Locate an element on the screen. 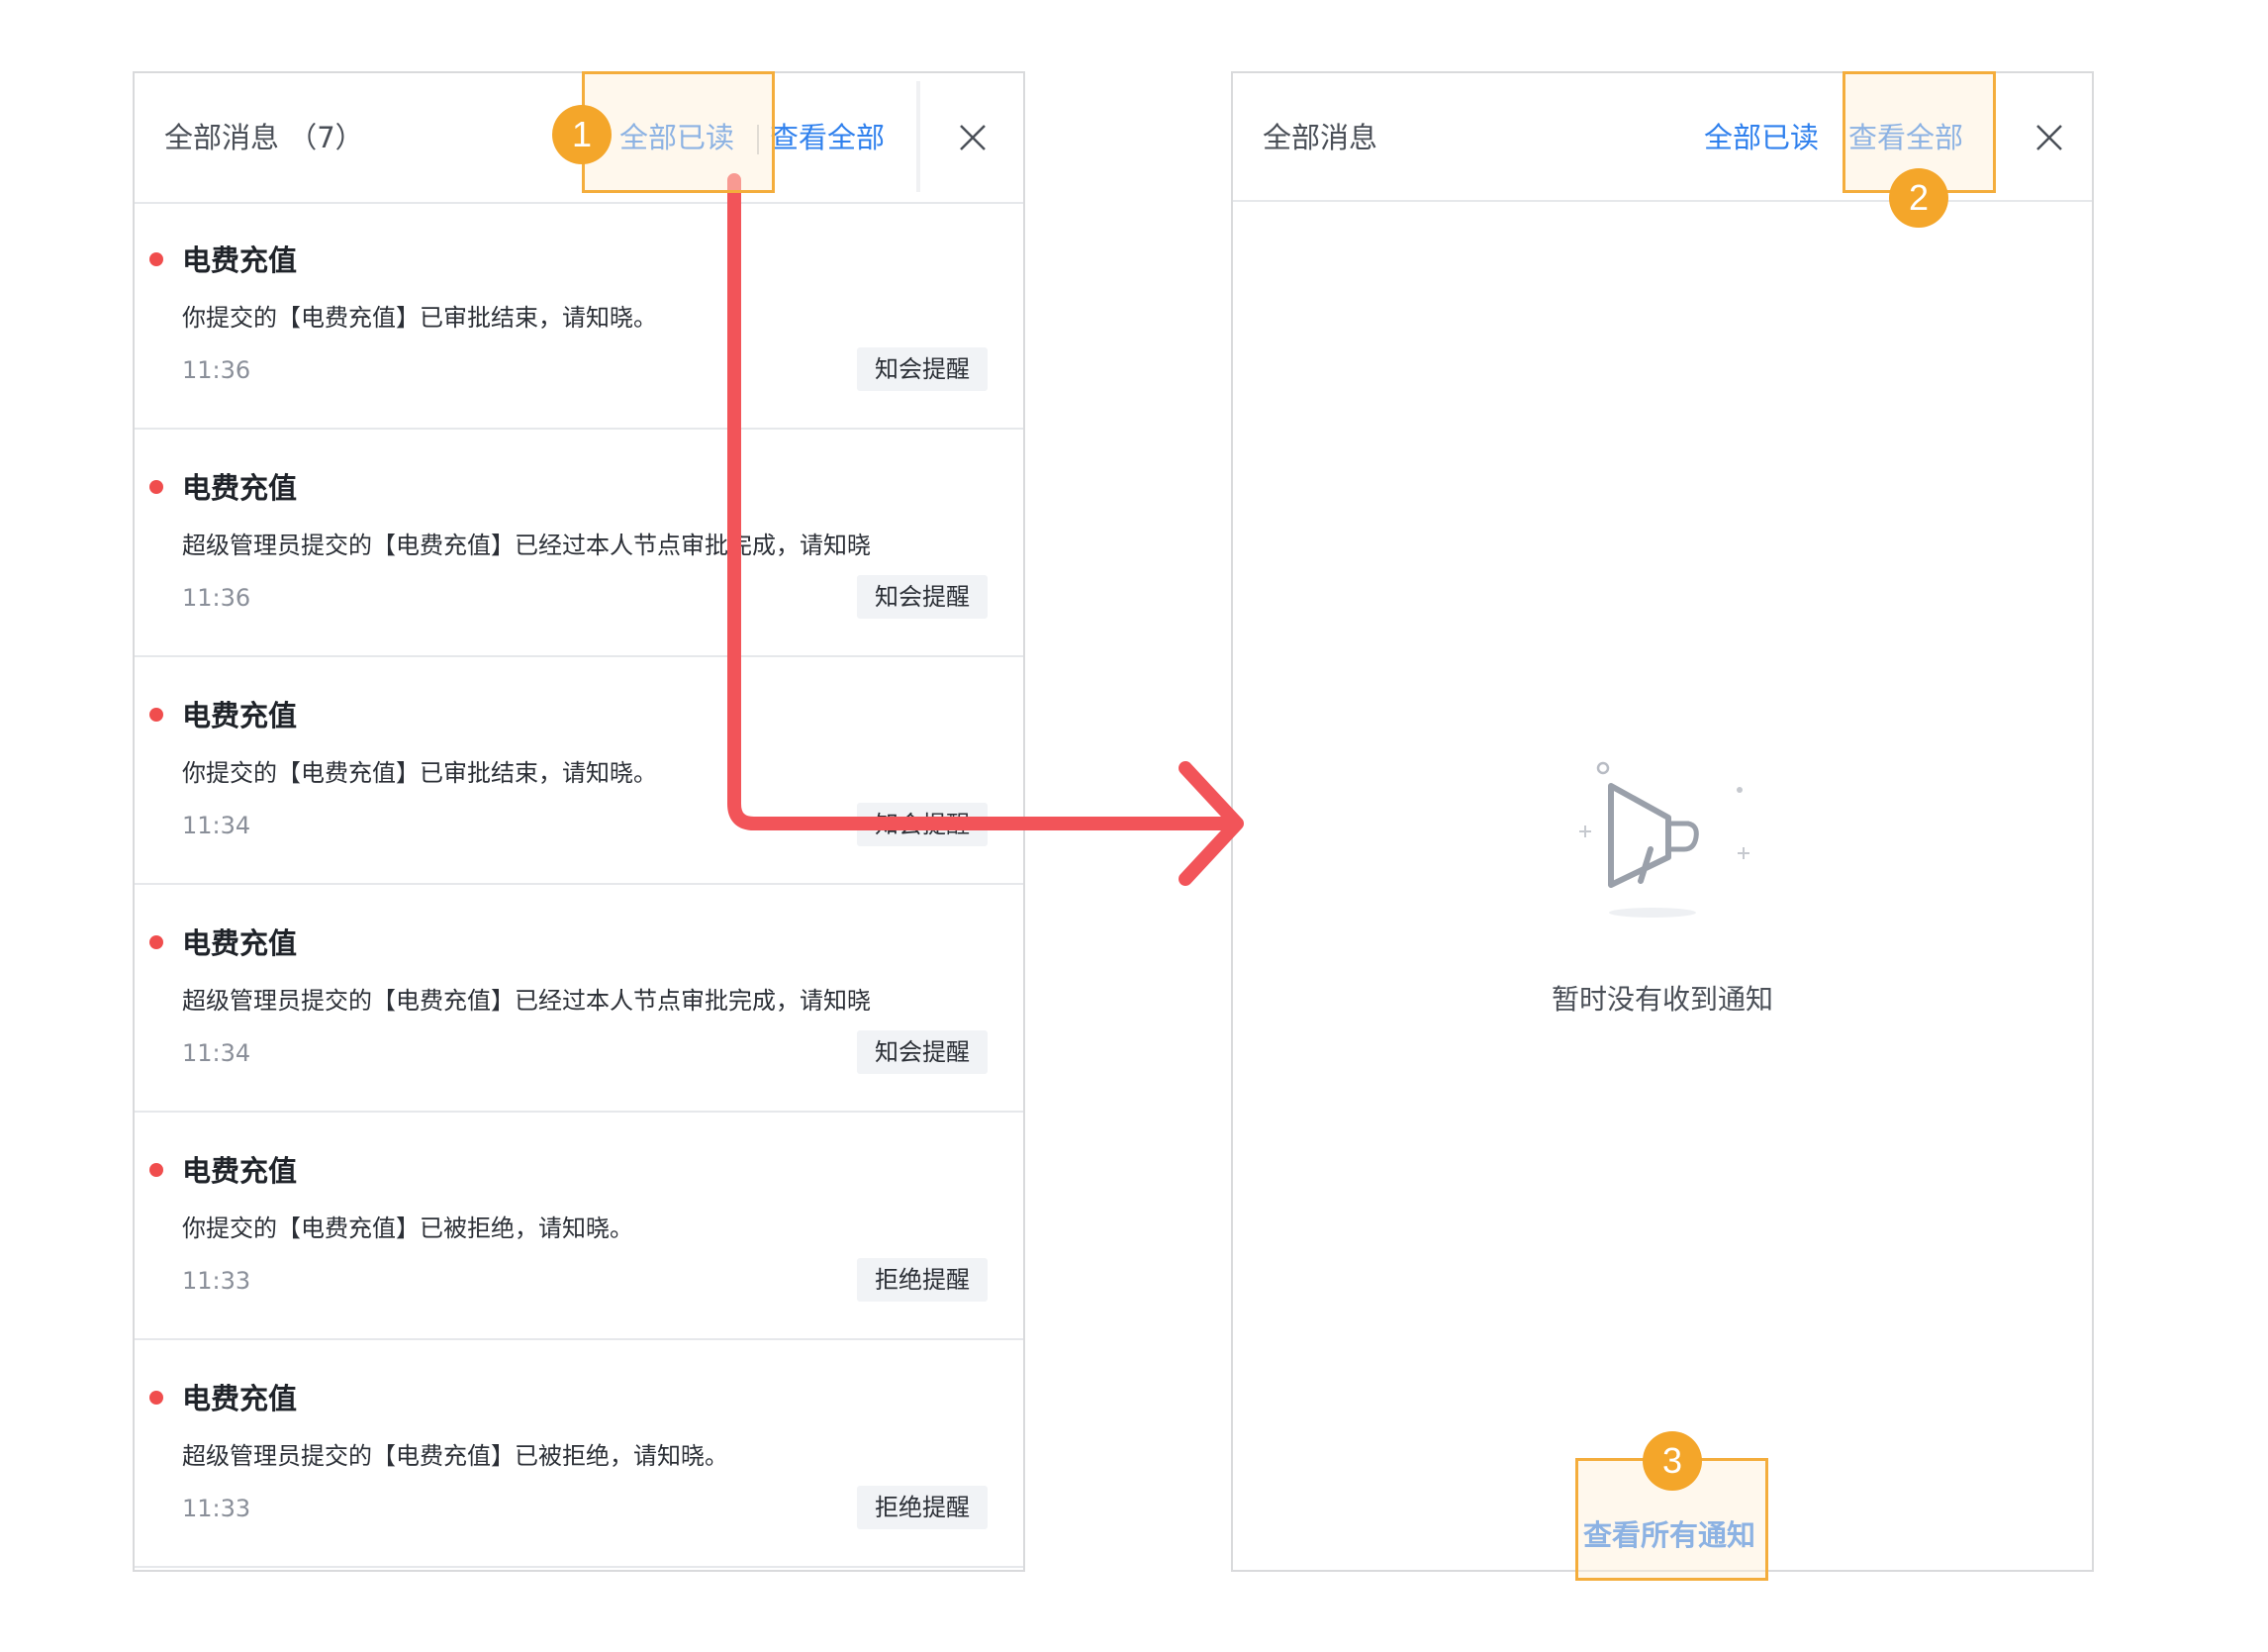 This screenshot has height=1652, width=2268. flow-arrow is located at coordinates (986, 529).